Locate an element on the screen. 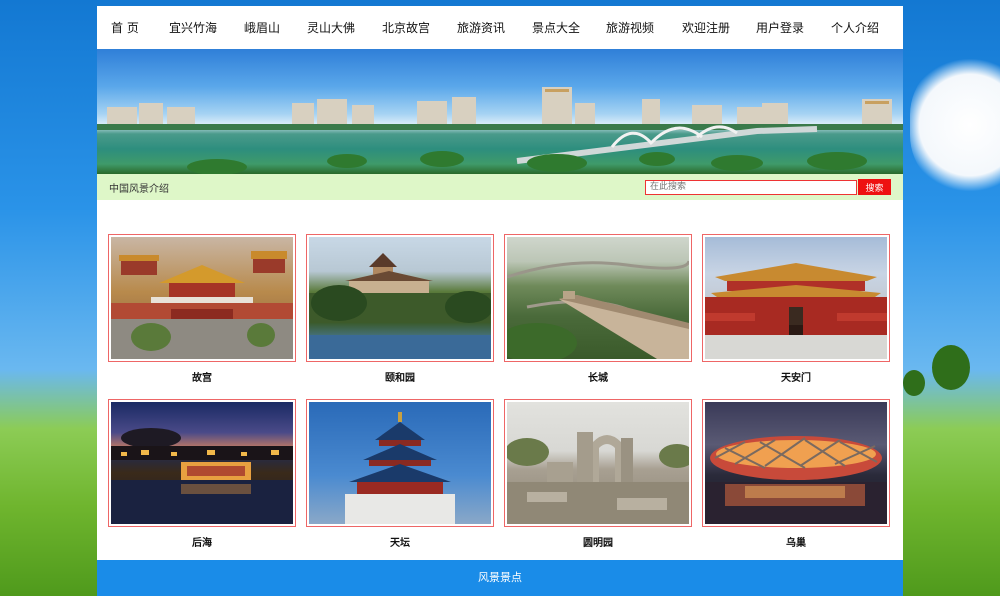  gallery-caption: 乌巢 is located at coordinates (796, 543).